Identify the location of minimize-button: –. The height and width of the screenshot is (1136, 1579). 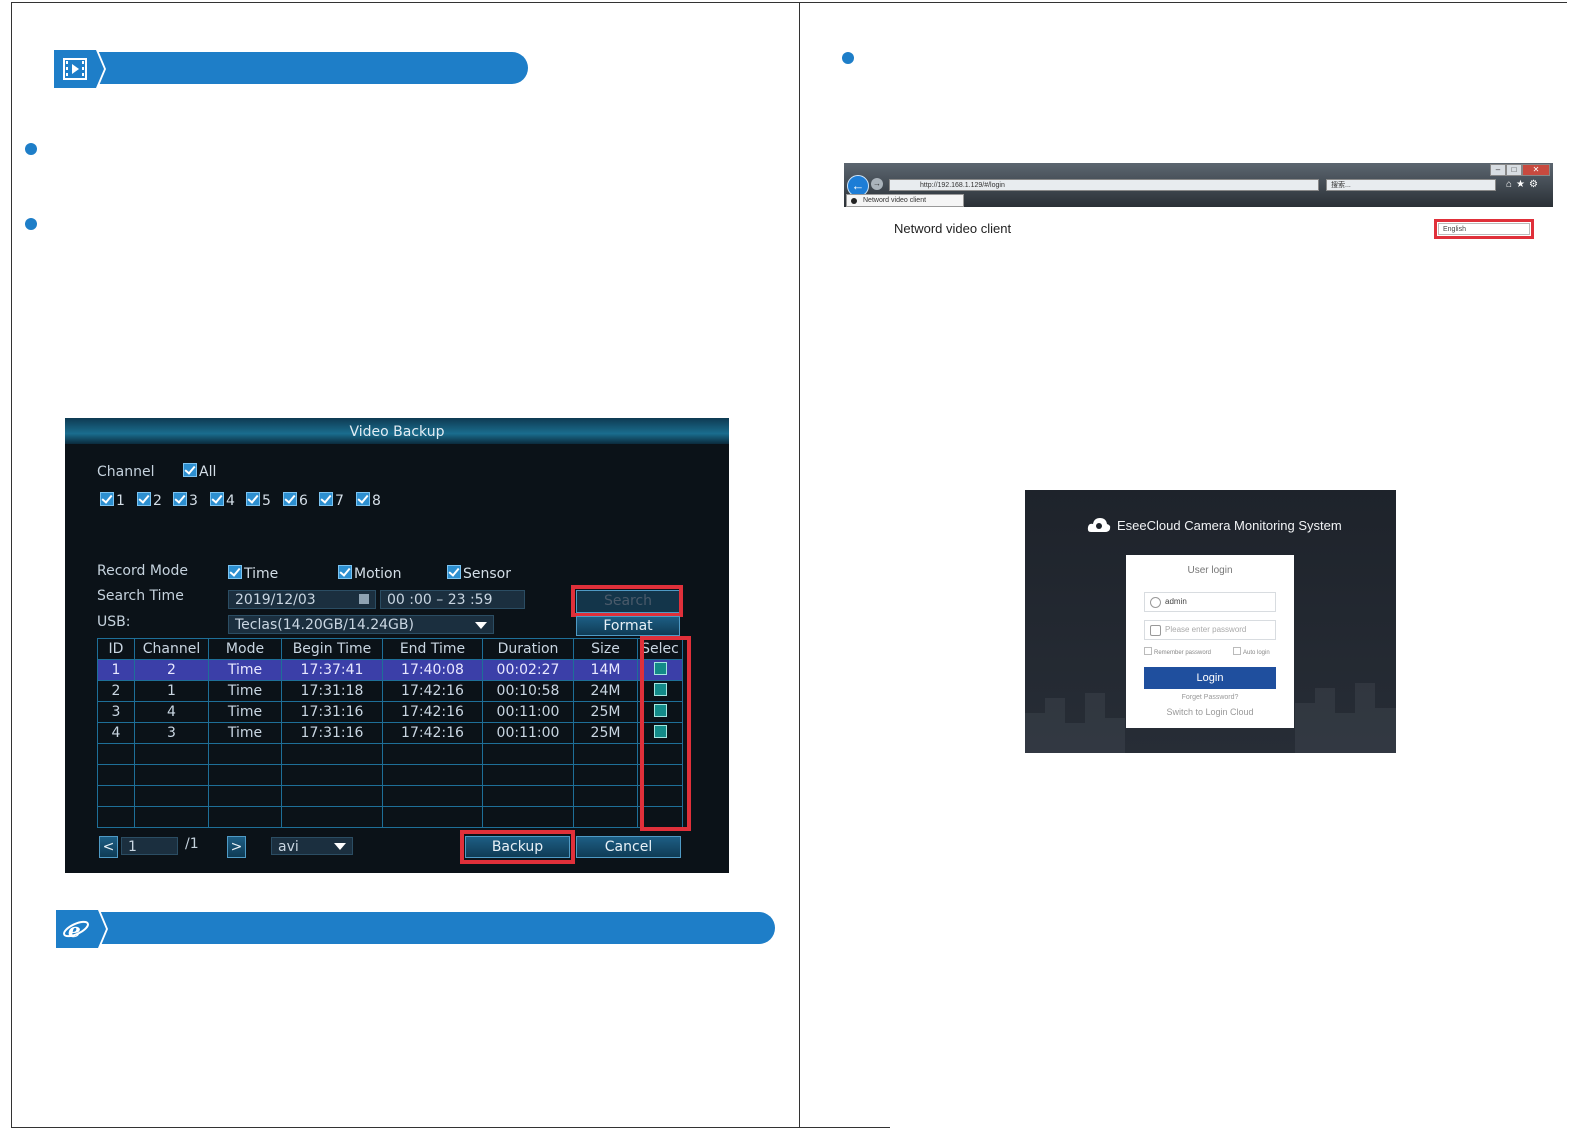
(1498, 170).